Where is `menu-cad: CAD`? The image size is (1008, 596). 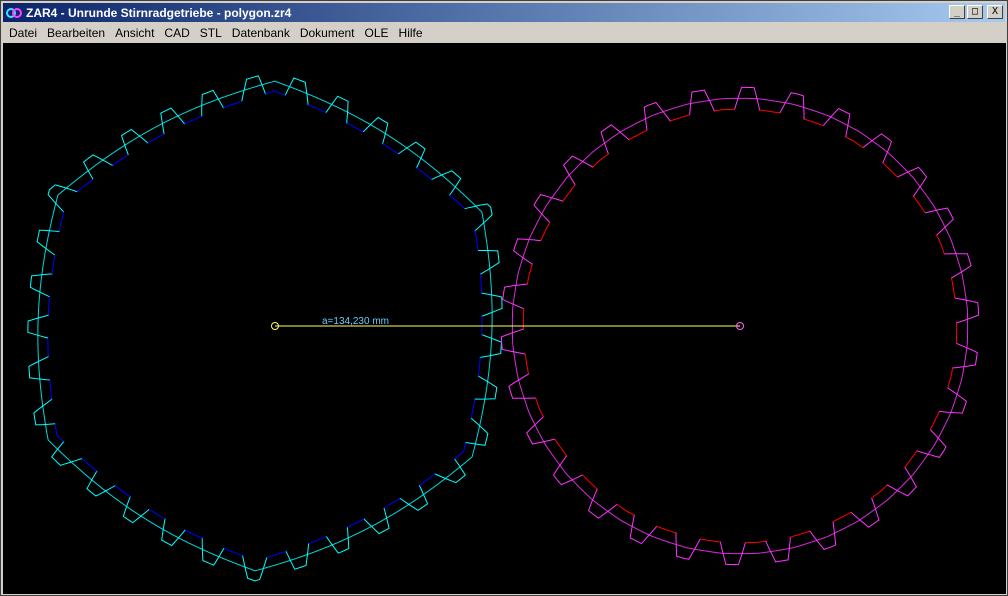
menu-cad: CAD is located at coordinates (176, 33).